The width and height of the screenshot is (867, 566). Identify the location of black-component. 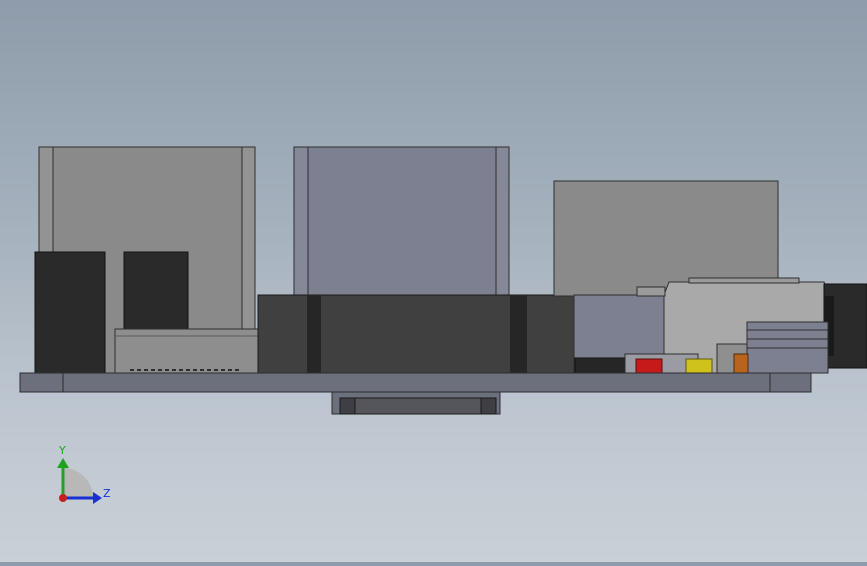
(603, 365).